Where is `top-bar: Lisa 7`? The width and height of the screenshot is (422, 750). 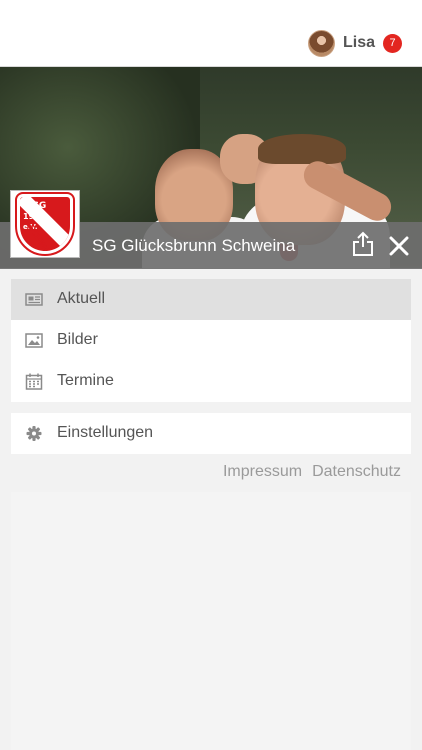
top-bar: Lisa 7 is located at coordinates (211, 33).